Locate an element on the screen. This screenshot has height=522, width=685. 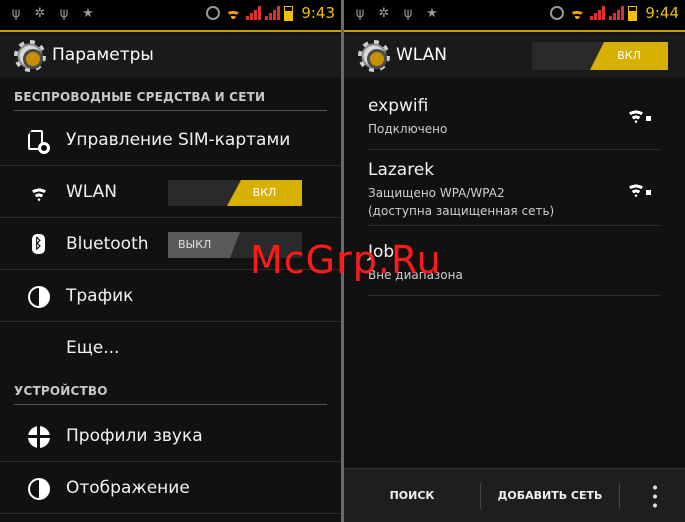
menu-item-wlan: WLAN ВКЛ is located at coordinates (170, 193).